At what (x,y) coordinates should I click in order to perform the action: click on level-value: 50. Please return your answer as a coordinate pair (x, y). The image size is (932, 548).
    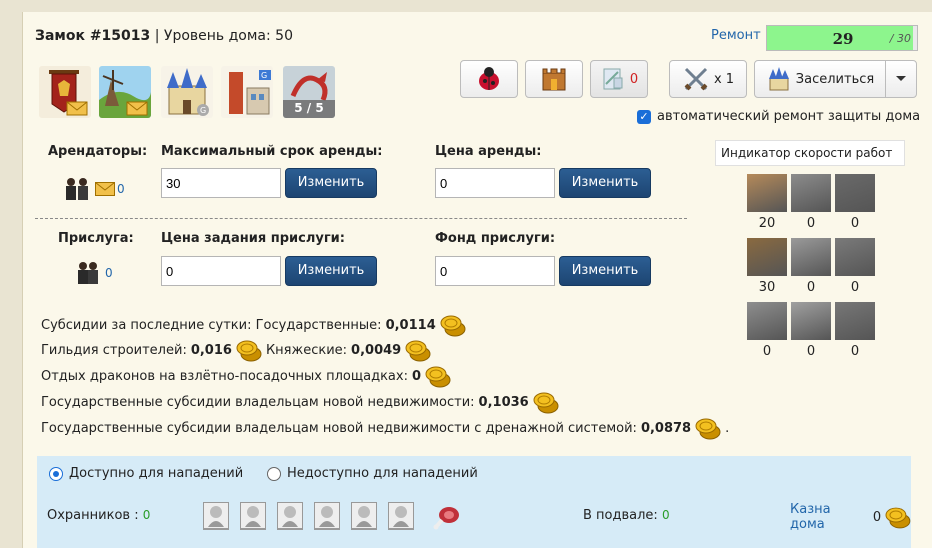
    Looking at the image, I should click on (284, 36).